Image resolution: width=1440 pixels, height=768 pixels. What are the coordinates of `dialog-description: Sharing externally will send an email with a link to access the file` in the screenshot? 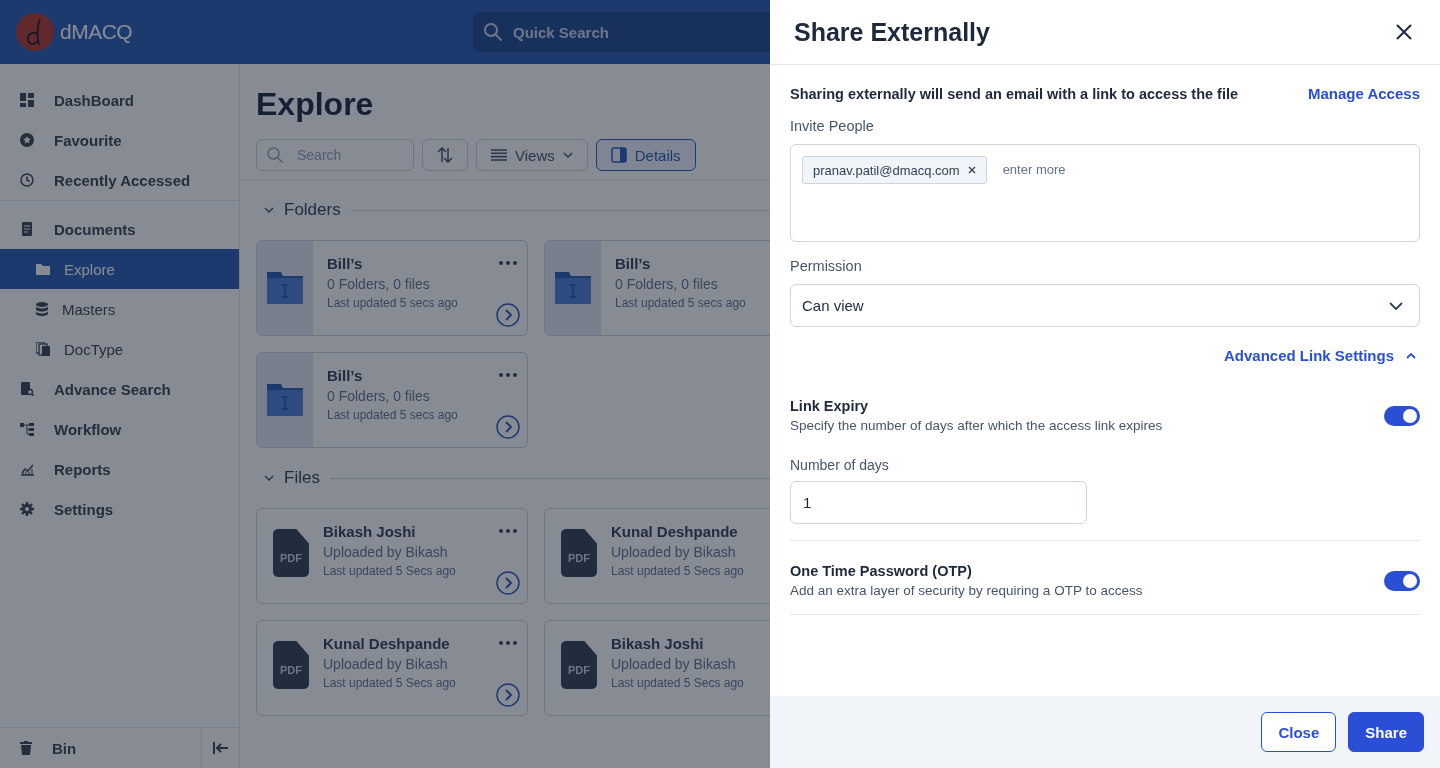 It's located at (1014, 93).